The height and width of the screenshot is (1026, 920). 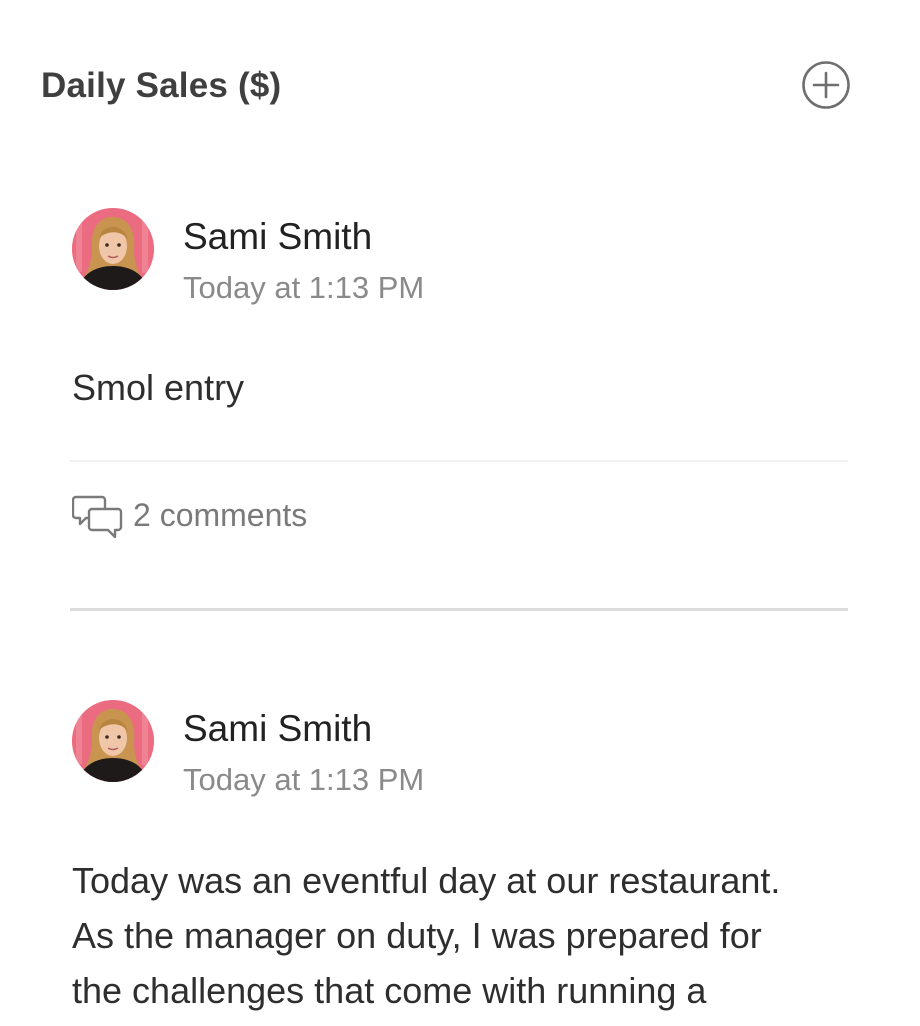 I want to click on entry-separator, so click(x=459, y=609).